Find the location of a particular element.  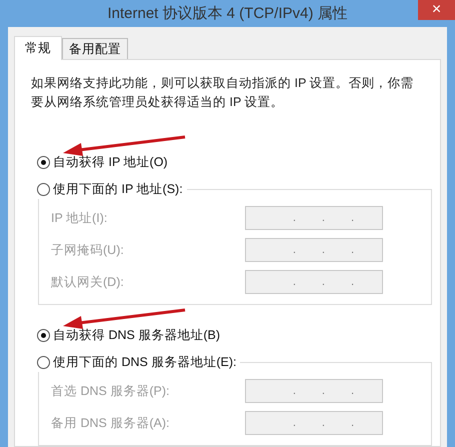

field-label: 子网掩码(U): is located at coordinates (87, 250).